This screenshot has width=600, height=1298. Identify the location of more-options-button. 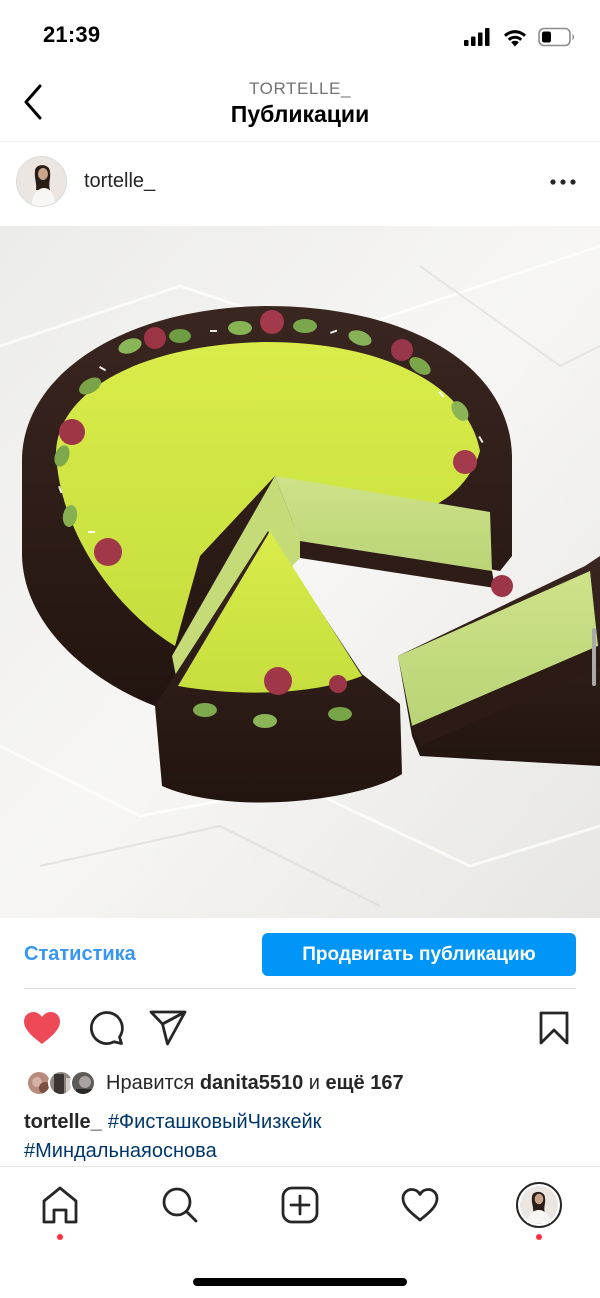
(563, 182).